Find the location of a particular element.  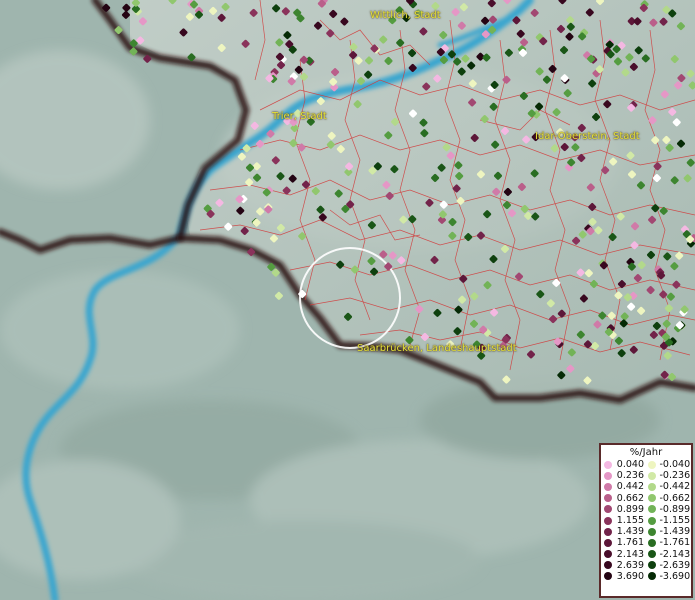

legend-entry-positive: 1.155 is located at coordinates (626, 520).